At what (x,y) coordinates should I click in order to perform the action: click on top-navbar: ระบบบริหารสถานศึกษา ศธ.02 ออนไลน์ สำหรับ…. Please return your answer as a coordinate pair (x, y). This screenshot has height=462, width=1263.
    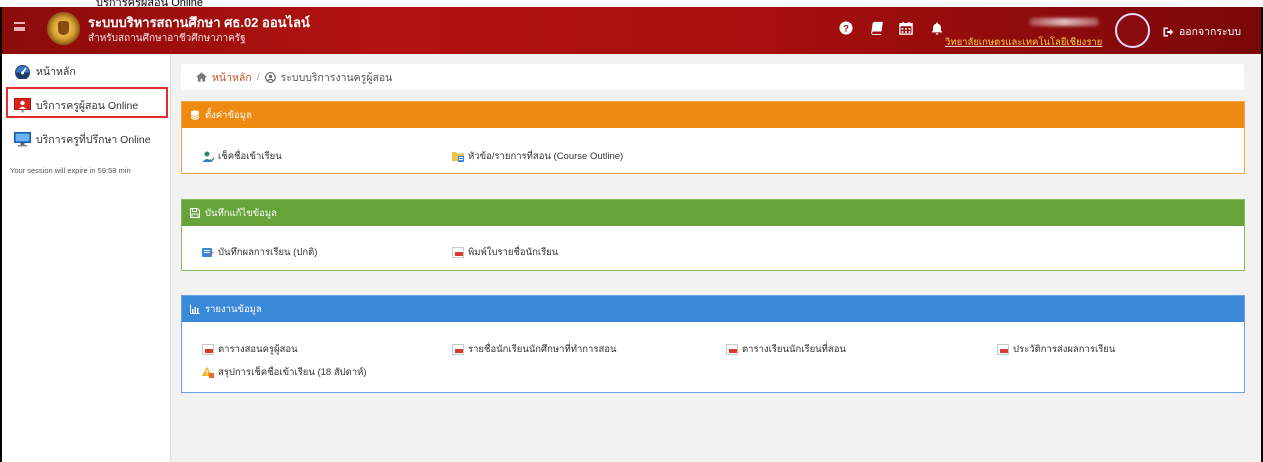
    Looking at the image, I should click on (631, 30).